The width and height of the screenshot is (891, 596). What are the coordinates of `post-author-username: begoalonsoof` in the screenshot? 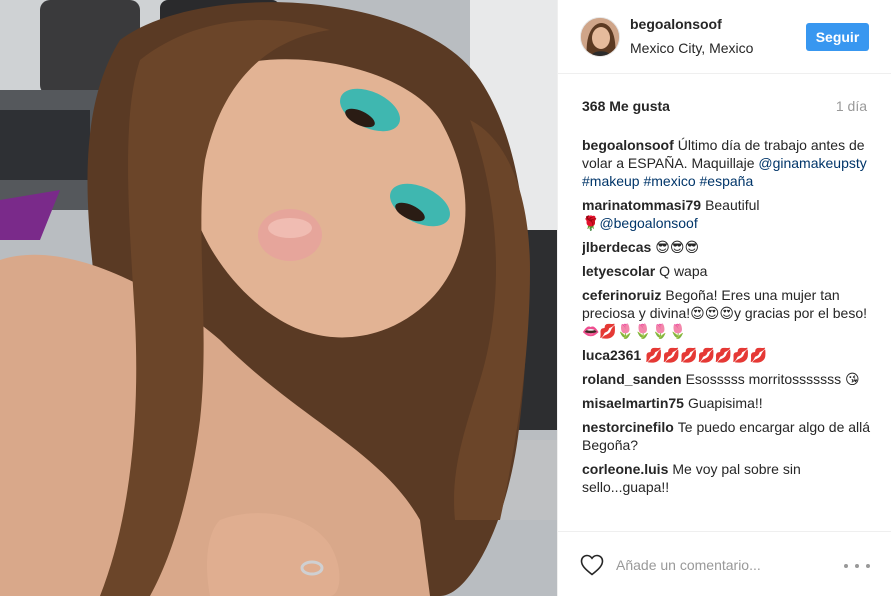 It's located at (676, 24).